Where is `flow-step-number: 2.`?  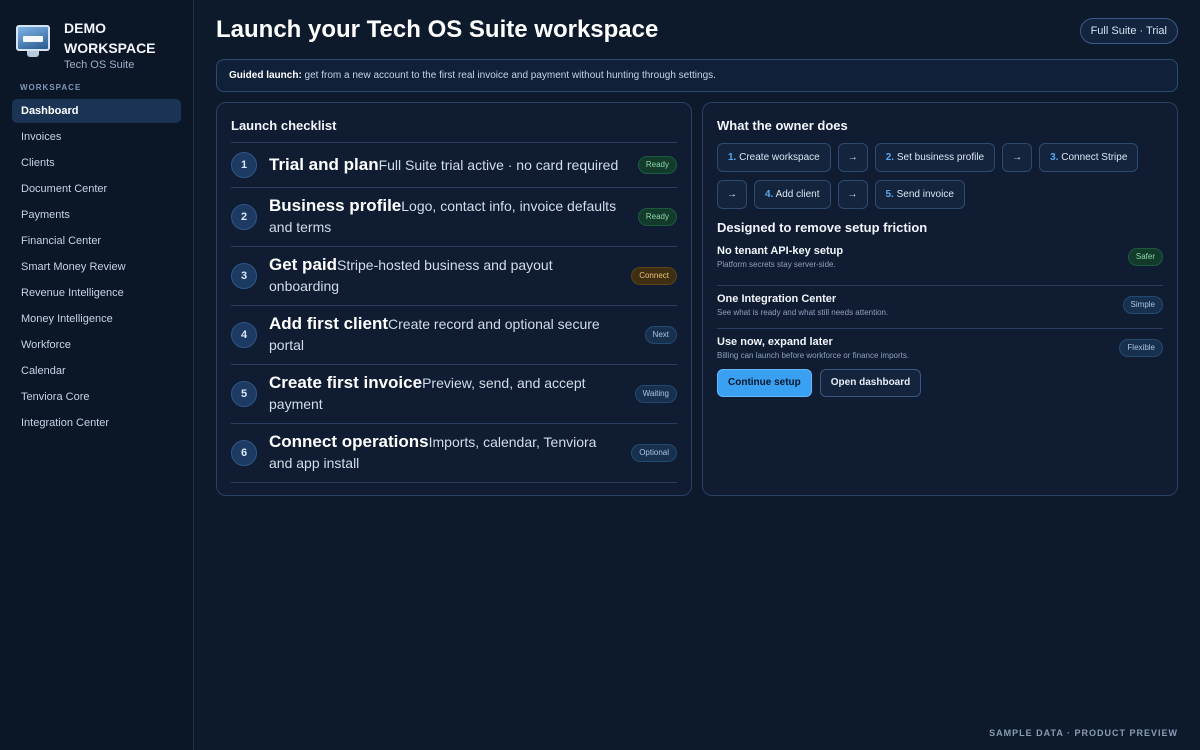 flow-step-number: 2. is located at coordinates (890, 157).